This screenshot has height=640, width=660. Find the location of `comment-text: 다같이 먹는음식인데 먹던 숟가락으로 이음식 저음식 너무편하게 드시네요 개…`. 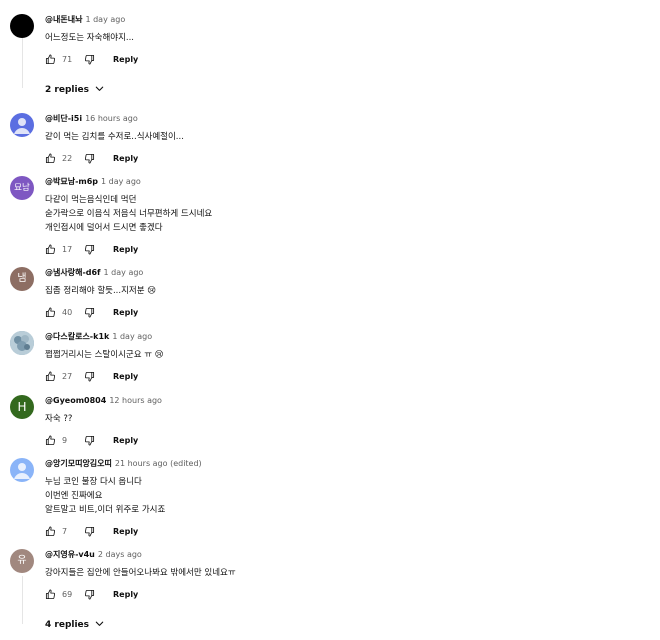

comment-text: 다같이 먹는음식인데 먹던 숟가락으로 이음식 저음식 너무편하게 드시네요 개… is located at coordinates (129, 214).